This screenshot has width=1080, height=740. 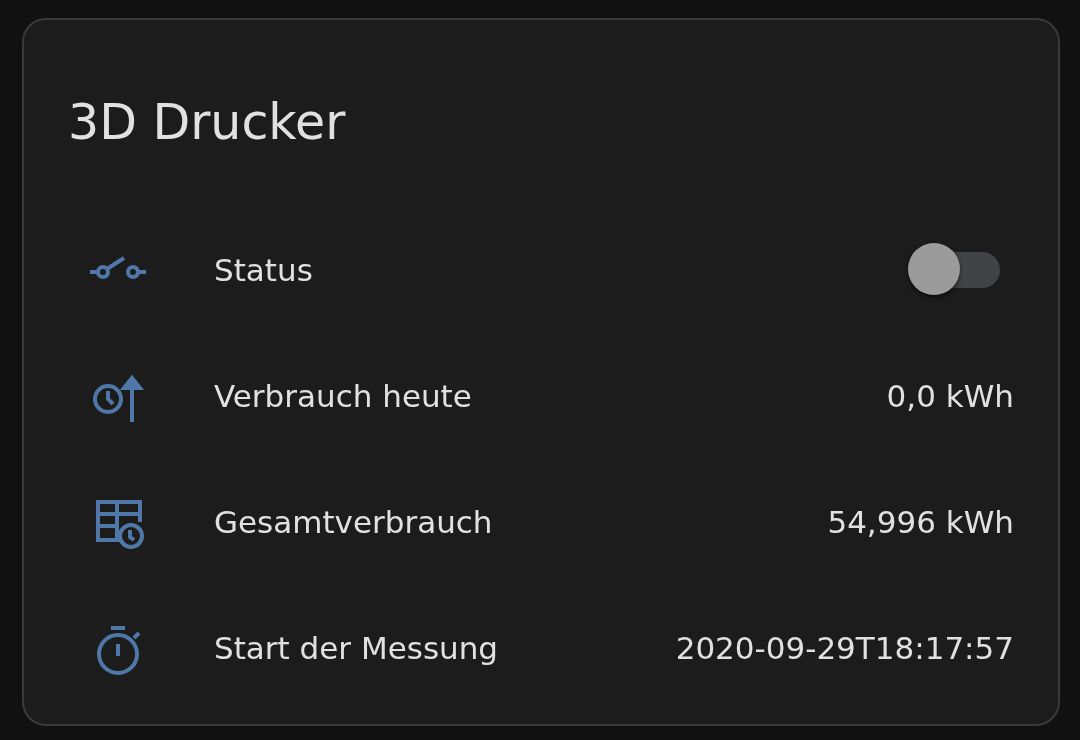 What do you see at coordinates (920, 522) in the screenshot?
I see `row-value: 54,996 kWh` at bounding box center [920, 522].